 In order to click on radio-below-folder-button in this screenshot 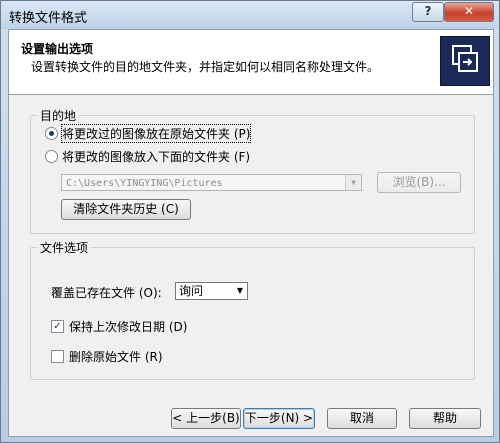, I will do `click(51, 156)`.